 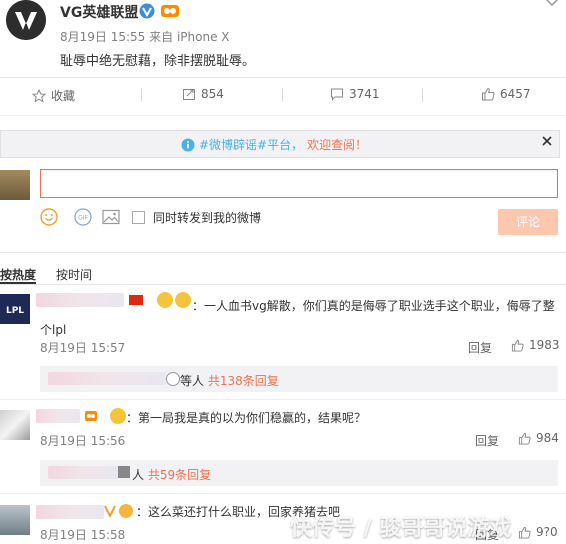 I want to click on comment-1-replies-link: 共138条回复, so click(x=243, y=381).